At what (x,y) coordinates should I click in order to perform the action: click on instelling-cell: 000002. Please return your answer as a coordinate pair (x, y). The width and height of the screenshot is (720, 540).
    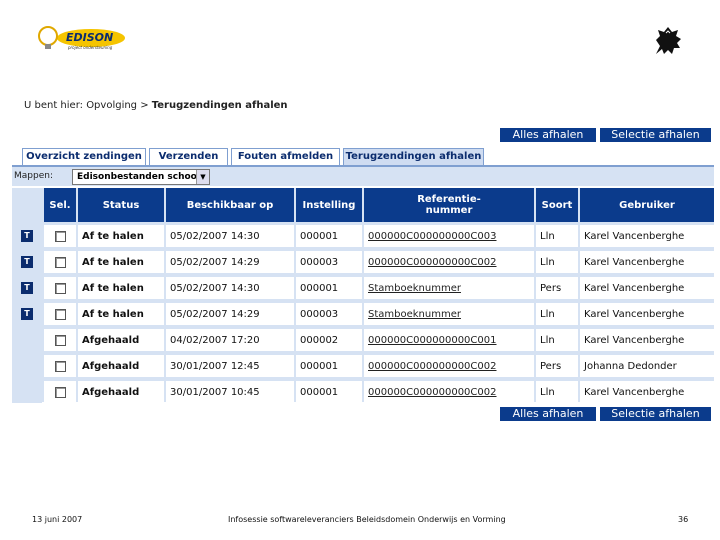
    Looking at the image, I should click on (329, 340).